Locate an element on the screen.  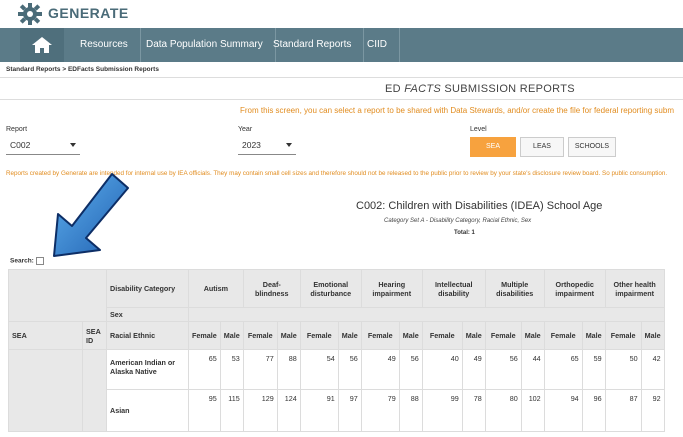
value-cell: 124 is located at coordinates (288, 410).